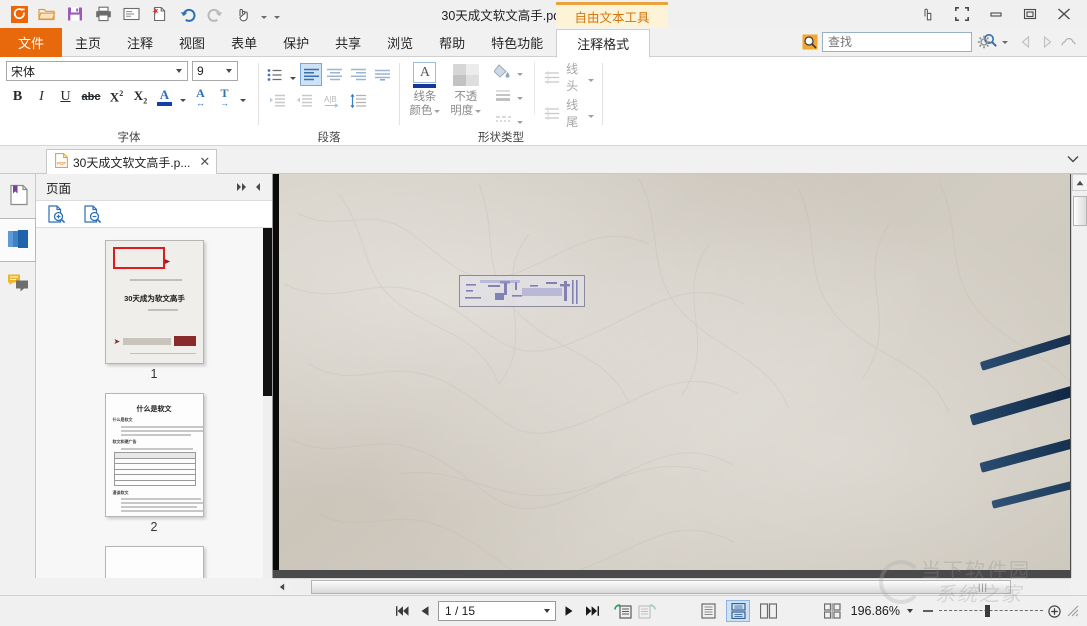 The image size is (1087, 626). Describe the element at coordinates (520, 119) in the screenshot. I see `dash-style-dropdown` at that location.